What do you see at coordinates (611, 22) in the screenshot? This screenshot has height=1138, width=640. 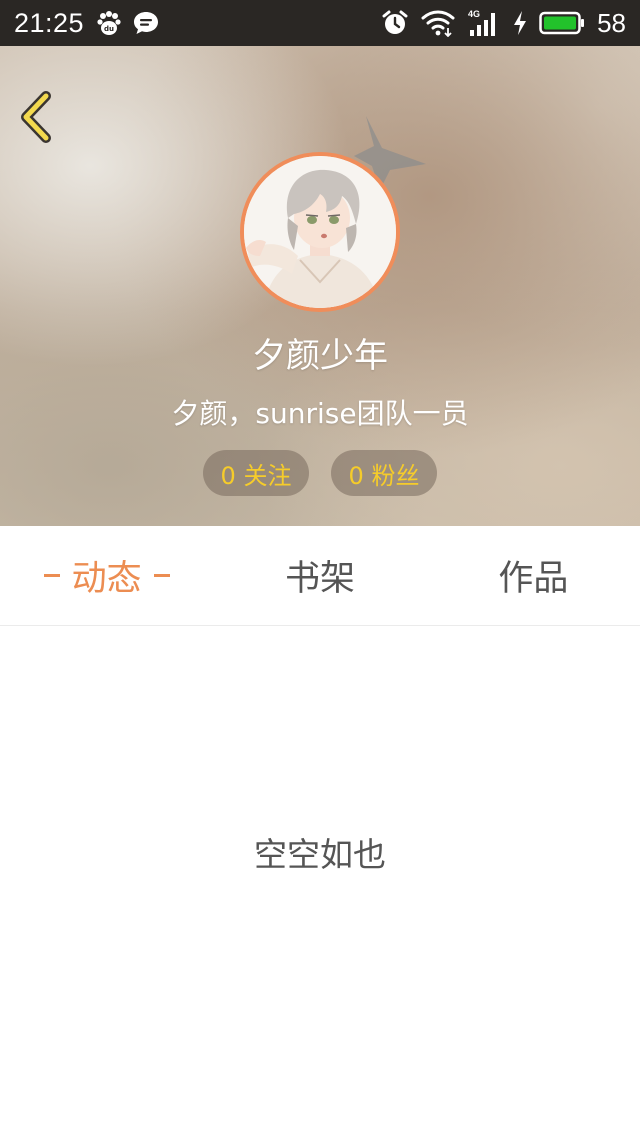 I see `battery-percentage: 58` at bounding box center [611, 22].